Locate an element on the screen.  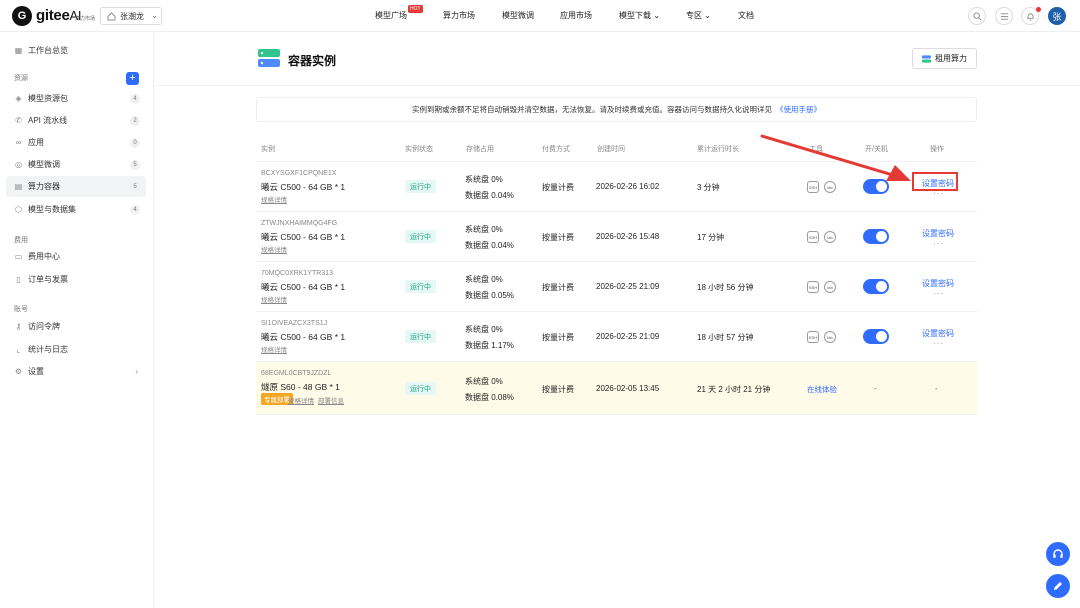
sidebar-item-label: 应用 is located at coordinates (36, 142).